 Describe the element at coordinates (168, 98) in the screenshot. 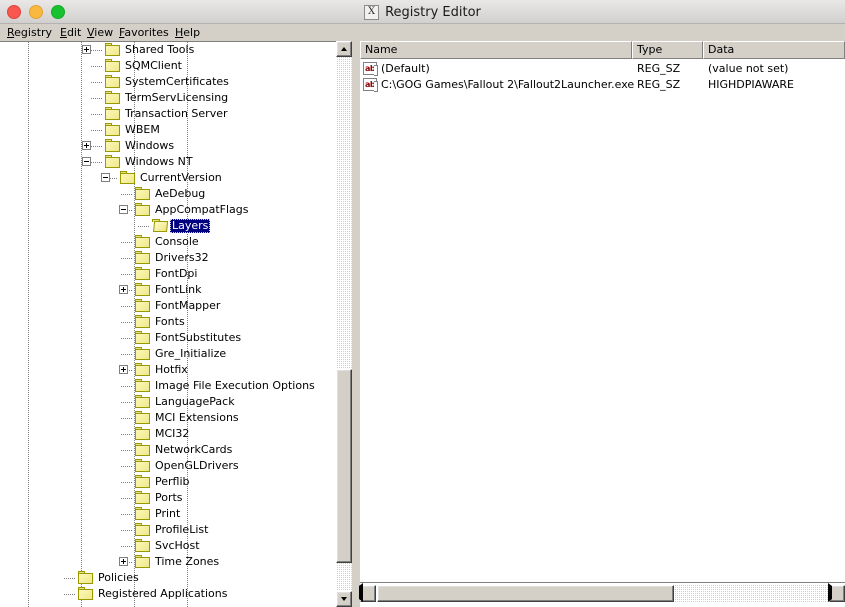

I see `tree-item: TermServLicensing` at that location.